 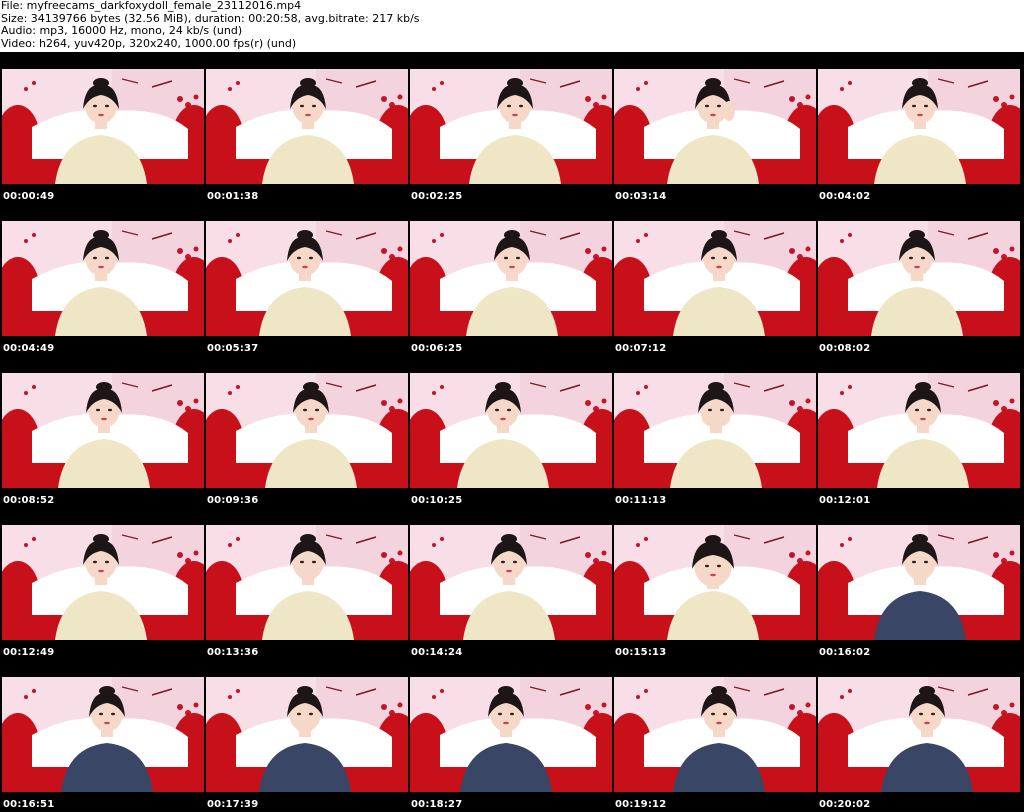 What do you see at coordinates (641, 348) in the screenshot?
I see `timestamp-label: 00:07:12` at bounding box center [641, 348].